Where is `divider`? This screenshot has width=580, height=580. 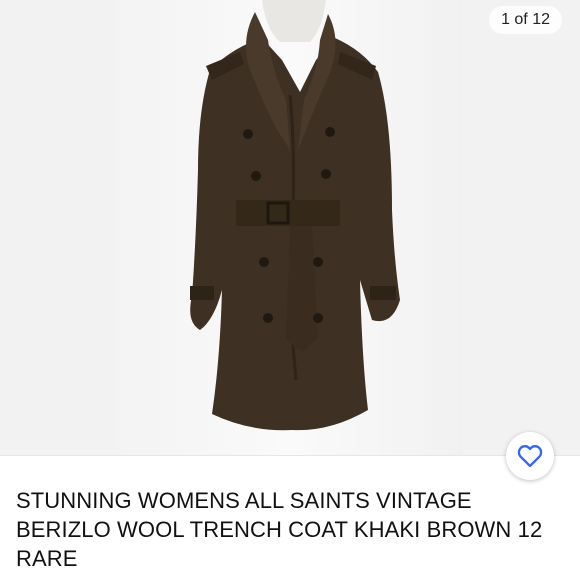 divider is located at coordinates (290, 455).